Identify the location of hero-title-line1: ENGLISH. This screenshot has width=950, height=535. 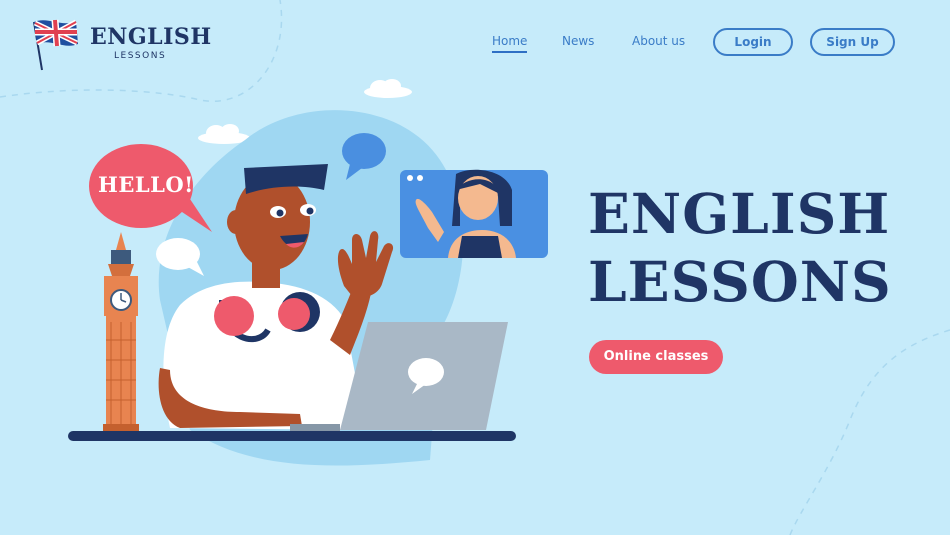
(739, 213).